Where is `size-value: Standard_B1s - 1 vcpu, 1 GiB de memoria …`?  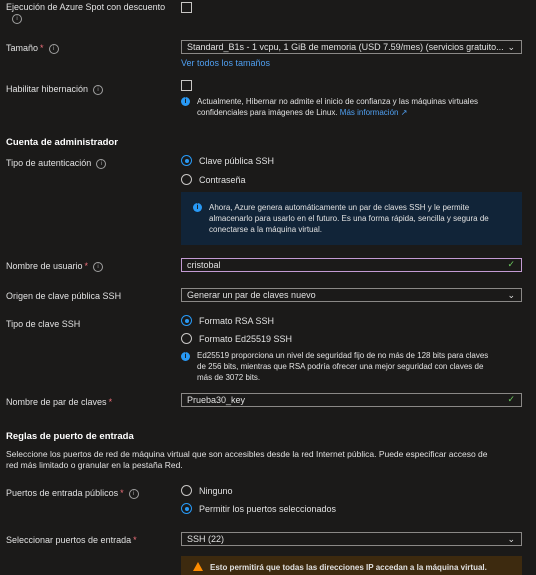 size-value: Standard_B1s - 1 vcpu, 1 GiB de memoria … is located at coordinates (345, 47).